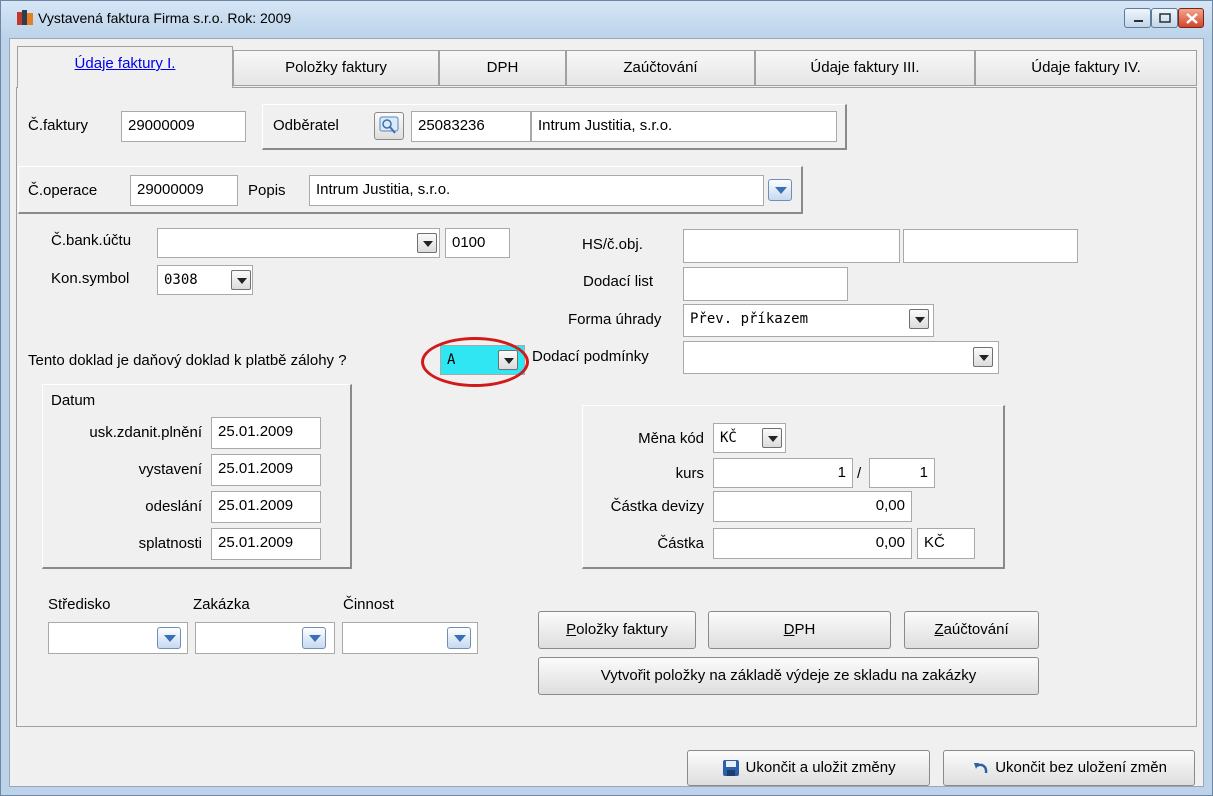 This screenshot has width=1213, height=796. What do you see at coordinates (266, 470) in the screenshot?
I see `issued-date-field: 25.01.2009` at bounding box center [266, 470].